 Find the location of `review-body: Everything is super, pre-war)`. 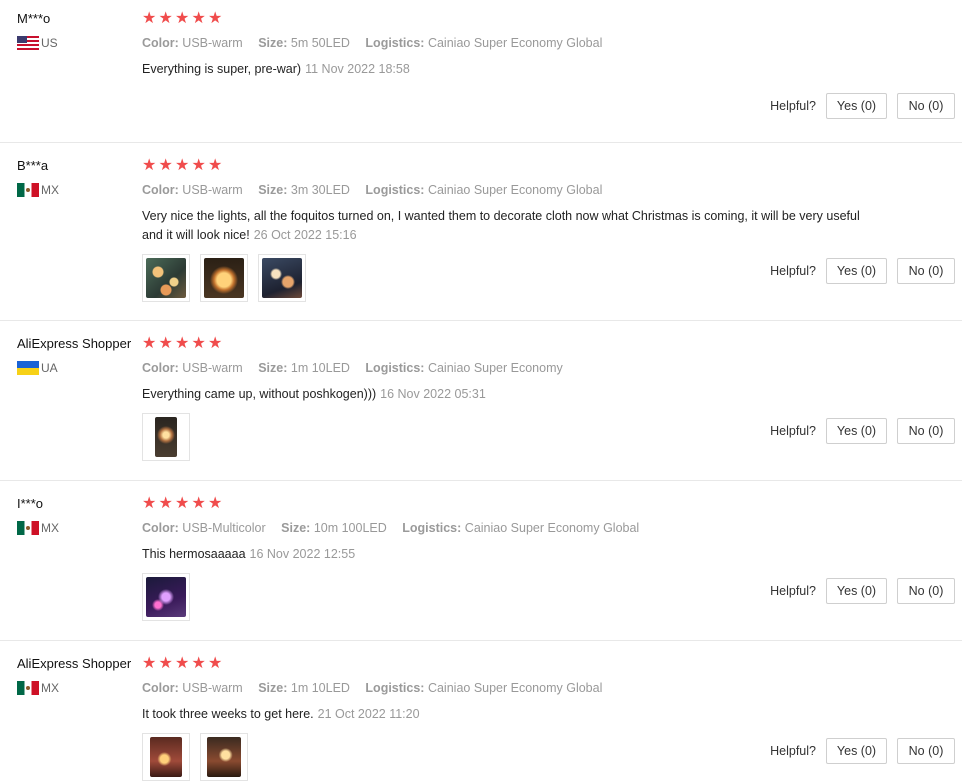

review-body: Everything is super, pre-war) is located at coordinates (222, 69).